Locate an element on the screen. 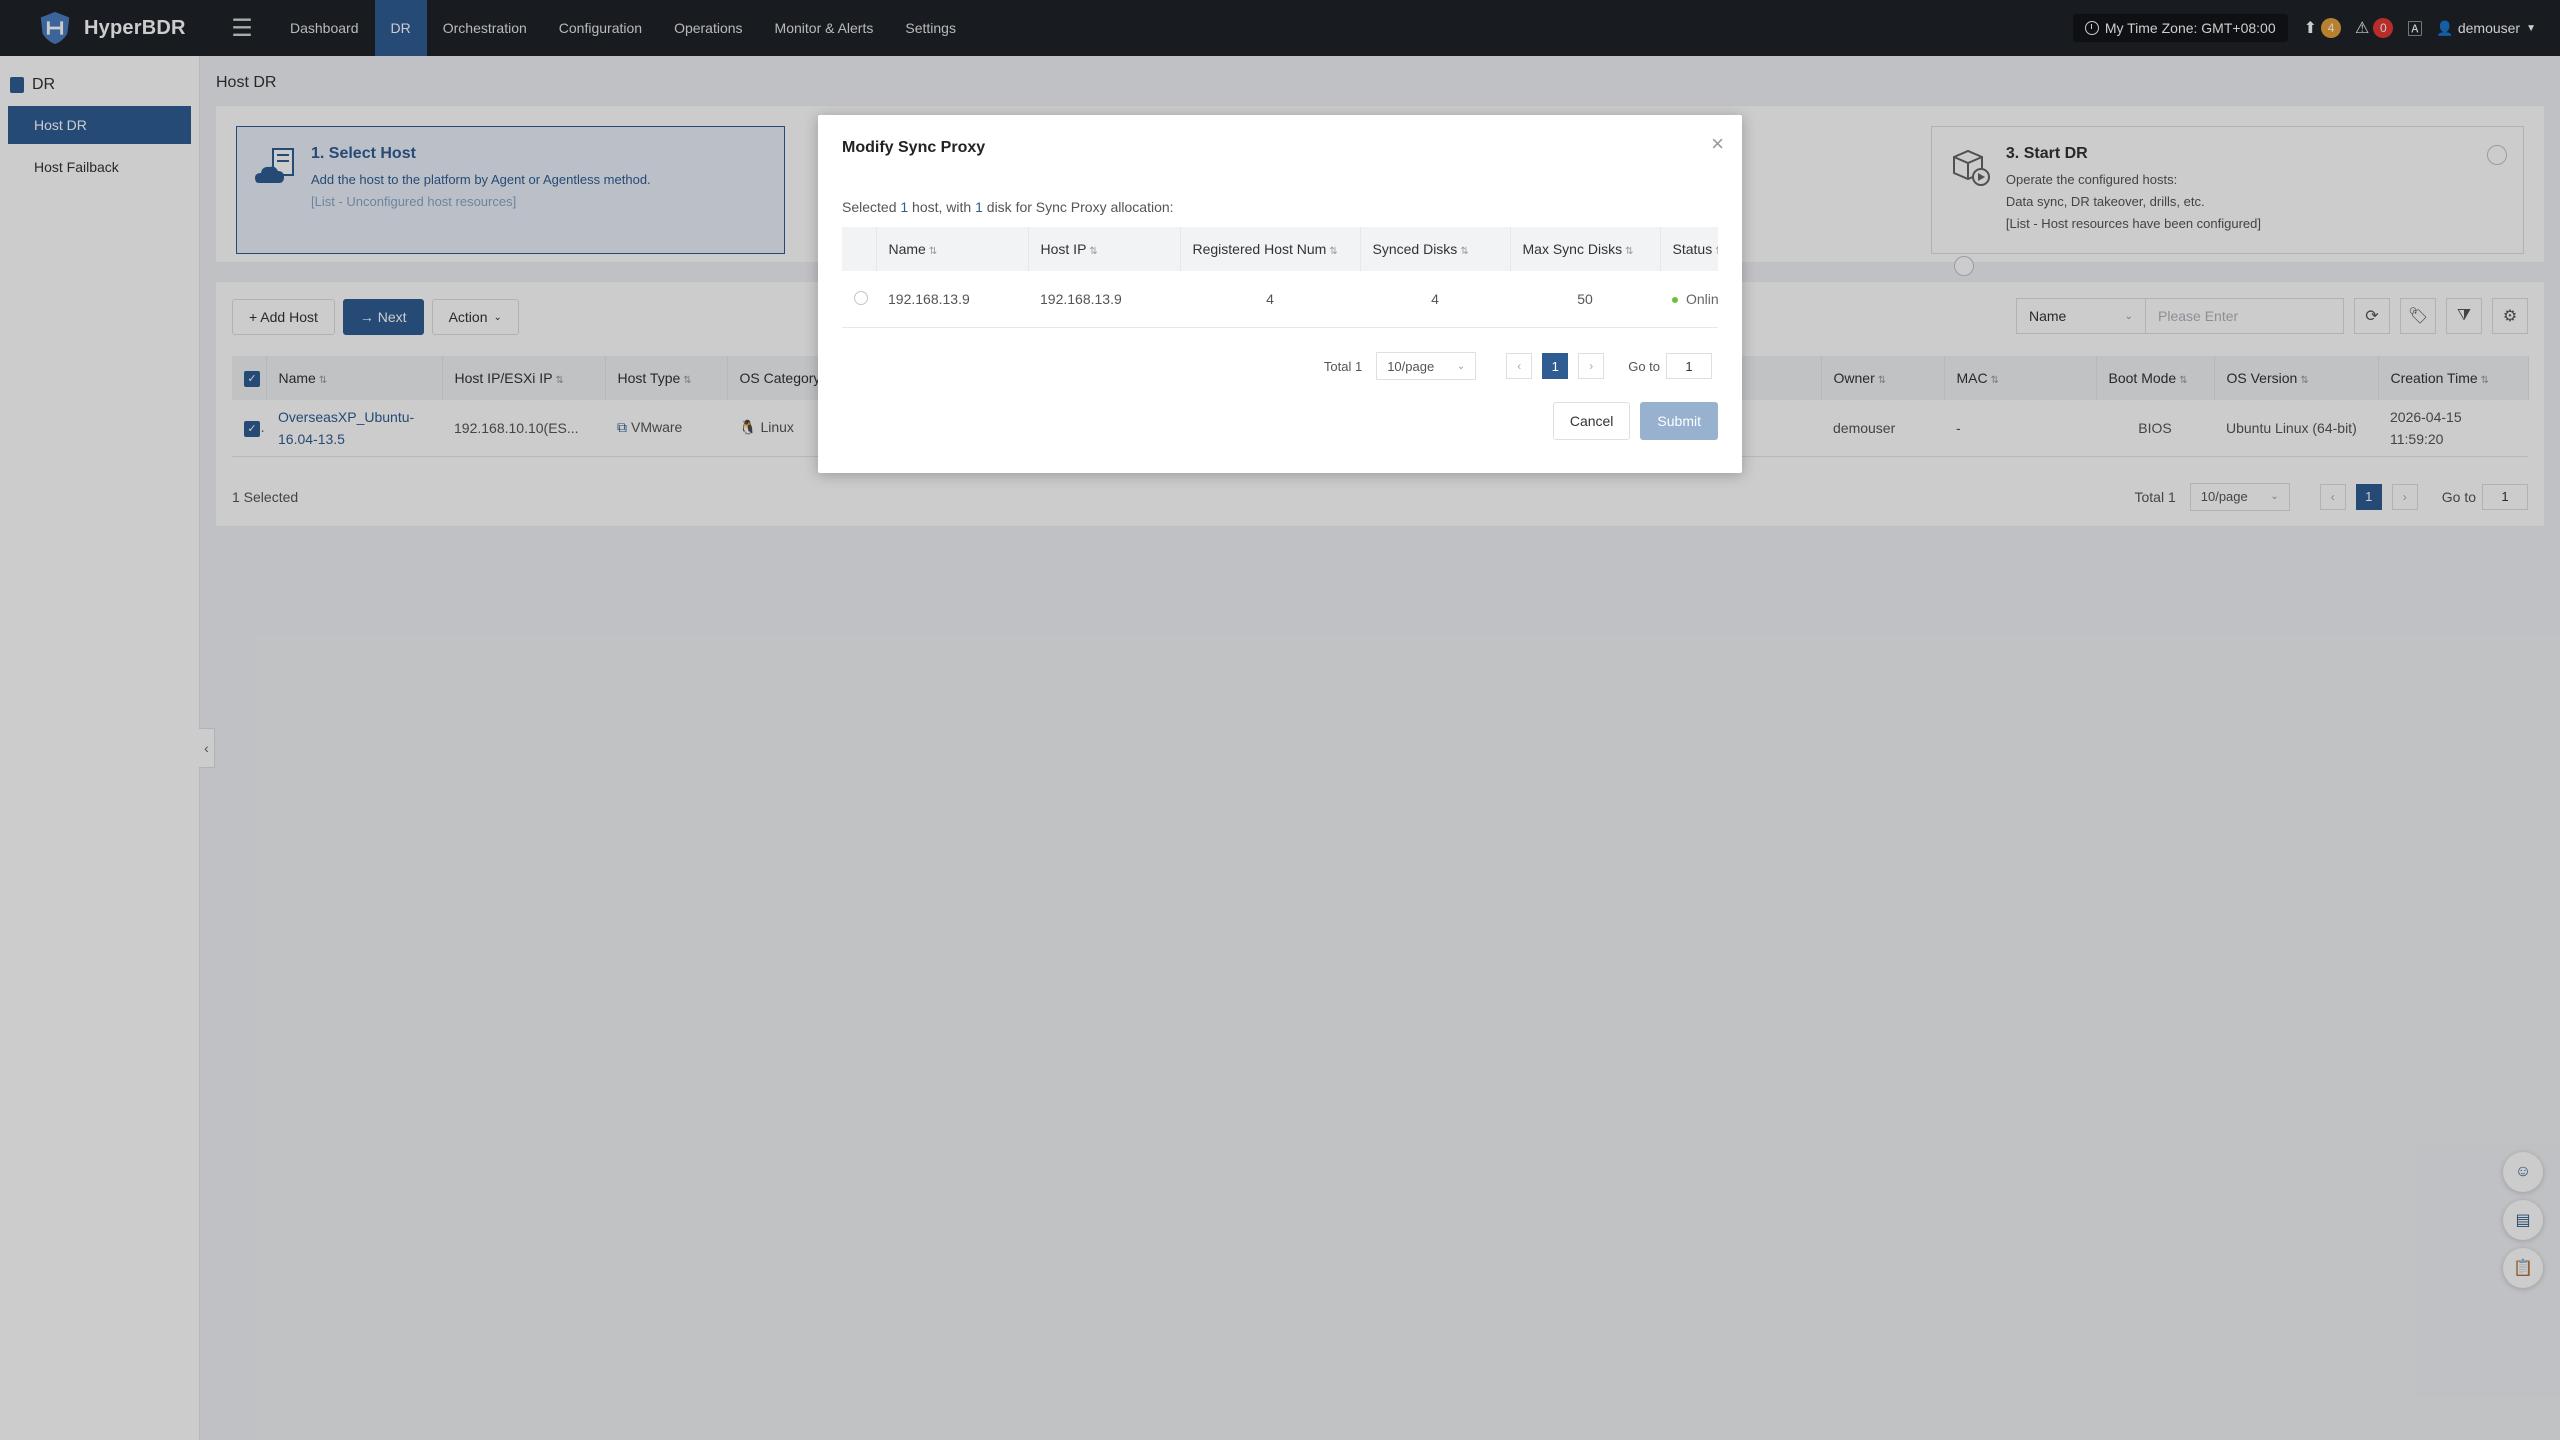 This screenshot has width=2560, height=1440. dialog-title: Modify Sync Proxy is located at coordinates (914, 147).